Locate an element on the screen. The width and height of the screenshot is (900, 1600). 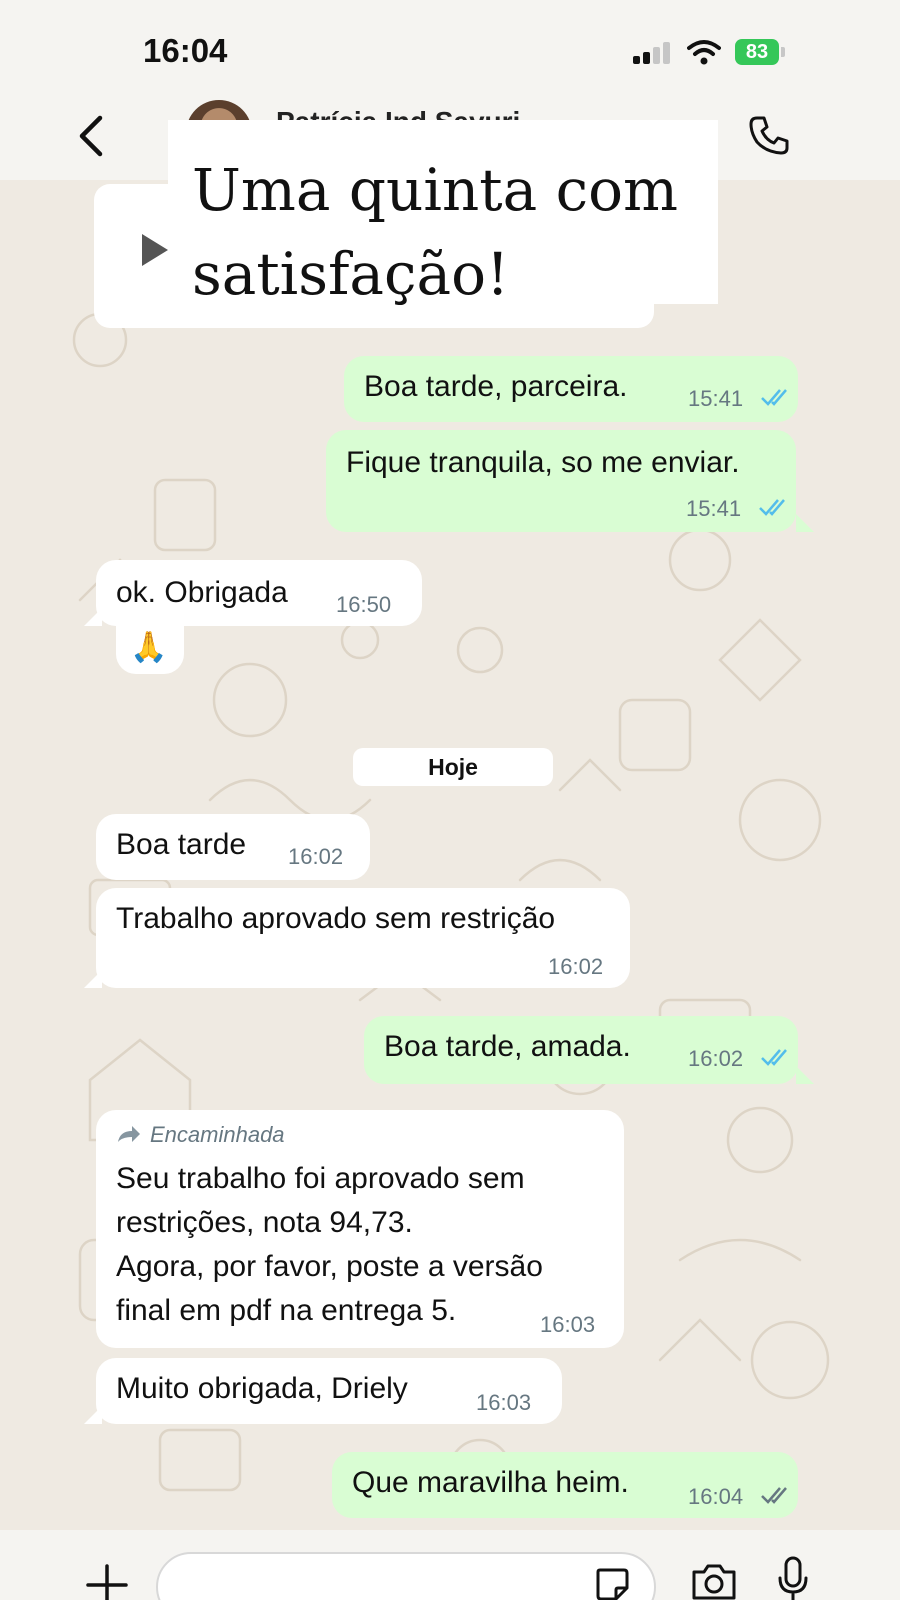
message-bubble-incoming: Boa tarde 16:02 is located at coordinates (233, 847).